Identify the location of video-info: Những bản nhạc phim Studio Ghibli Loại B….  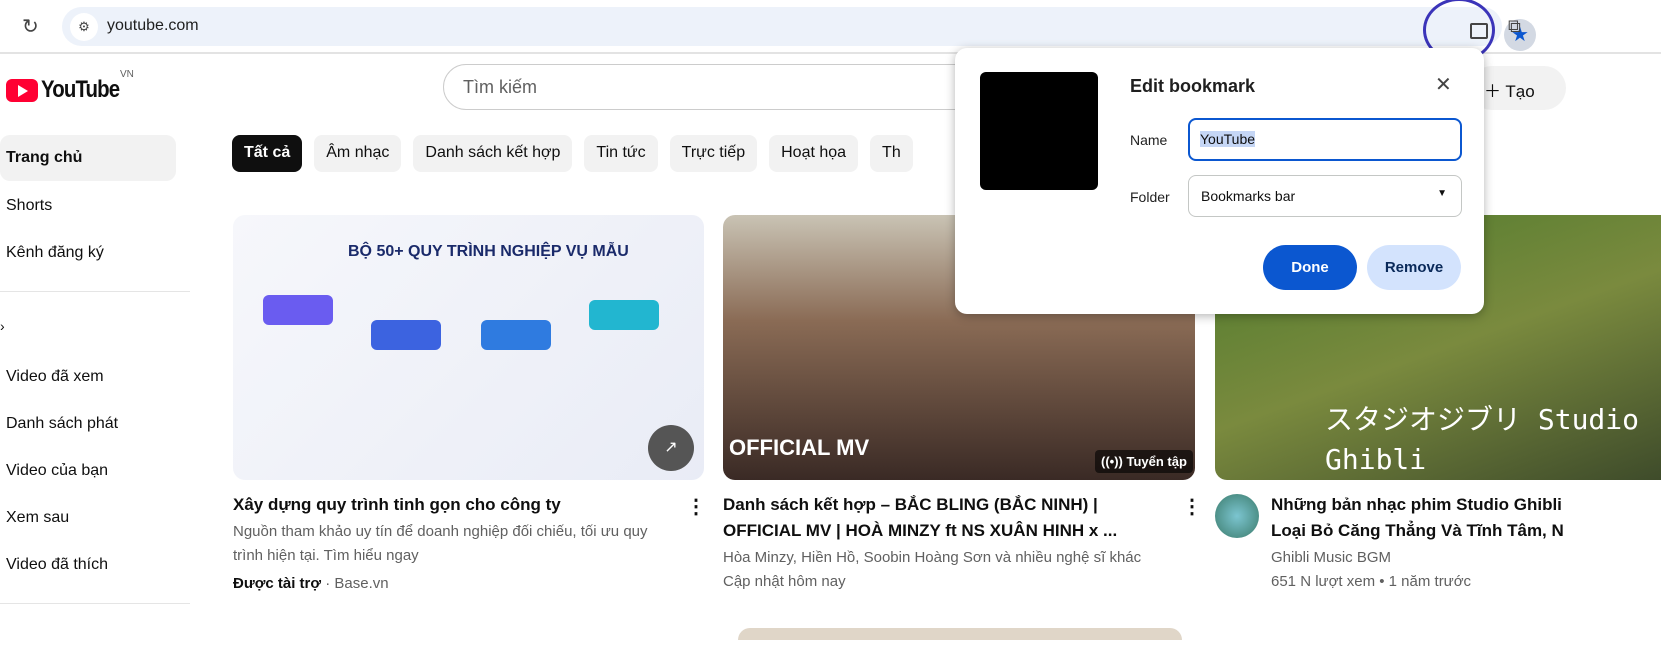
(1466, 543).